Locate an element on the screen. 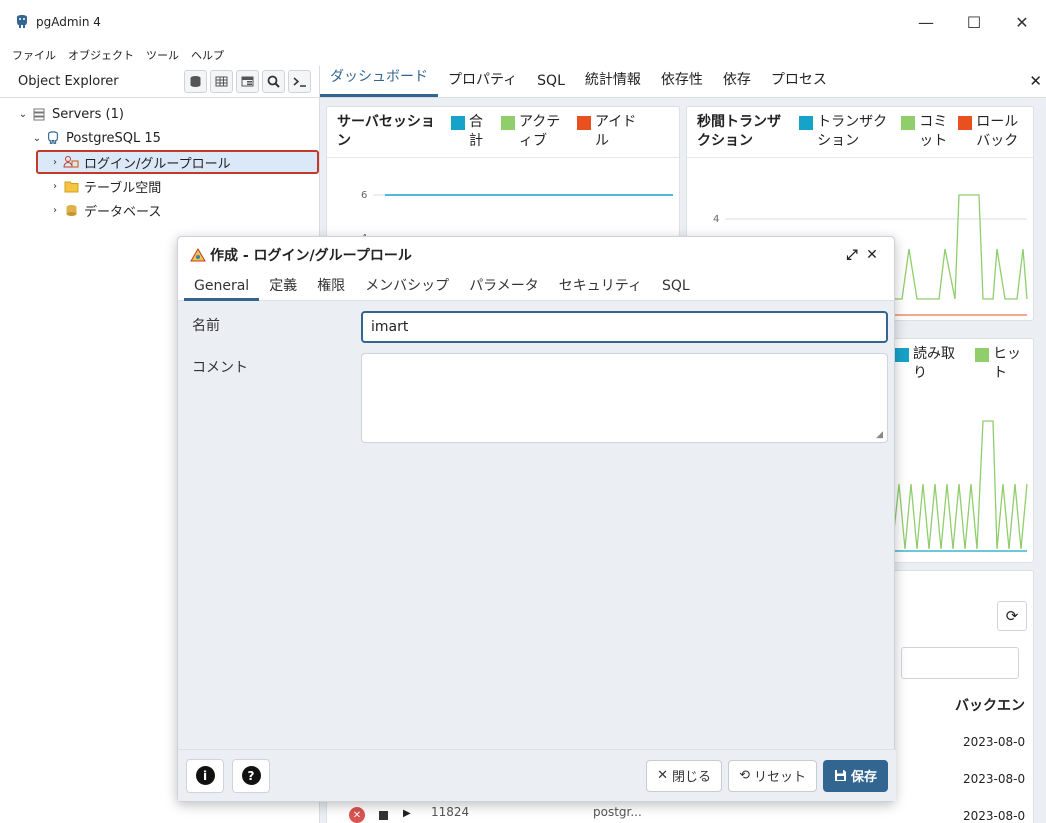 This screenshot has width=1046, height=823. tab-dialog-sql: SQL is located at coordinates (676, 287).